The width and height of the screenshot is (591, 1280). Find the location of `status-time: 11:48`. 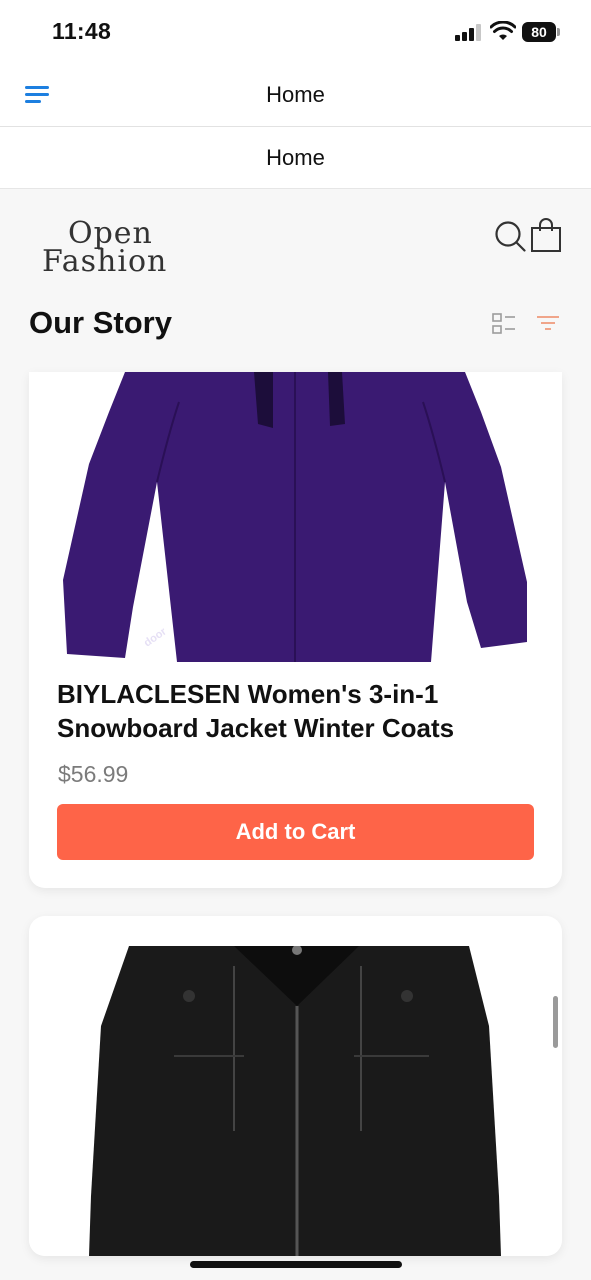

status-time: 11:48 is located at coordinates (82, 31).